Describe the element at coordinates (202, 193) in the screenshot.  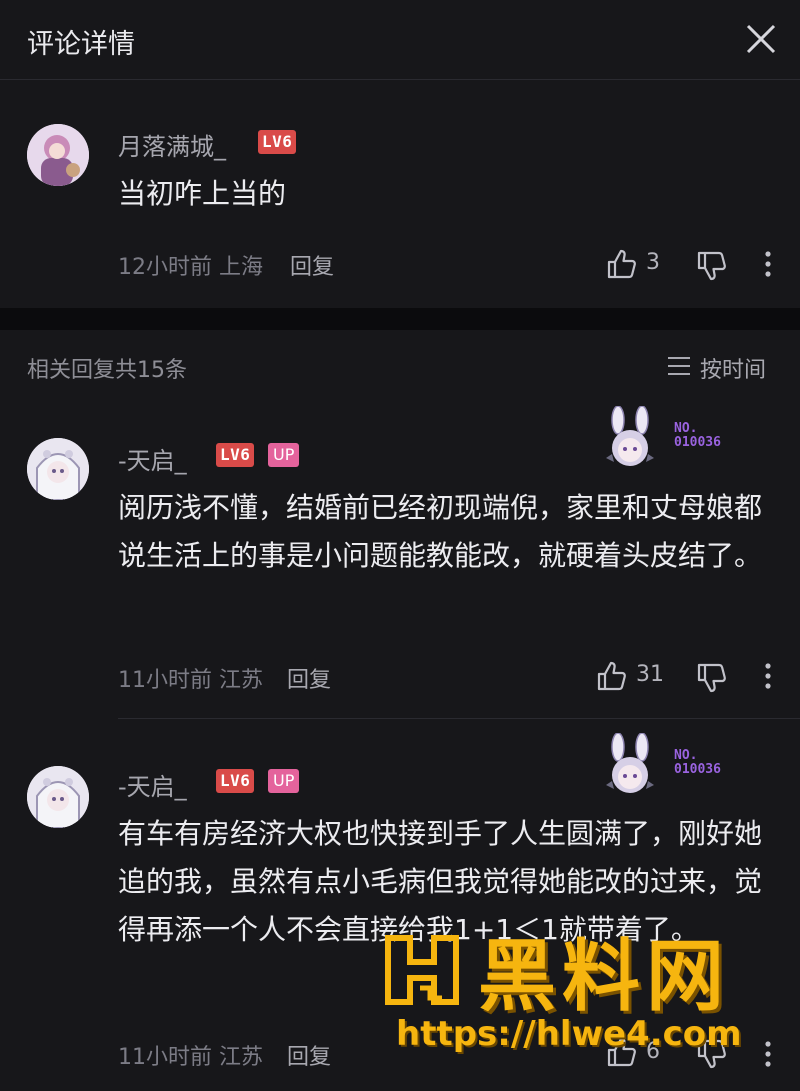
I see `comment-text: 当初咋上当的` at that location.